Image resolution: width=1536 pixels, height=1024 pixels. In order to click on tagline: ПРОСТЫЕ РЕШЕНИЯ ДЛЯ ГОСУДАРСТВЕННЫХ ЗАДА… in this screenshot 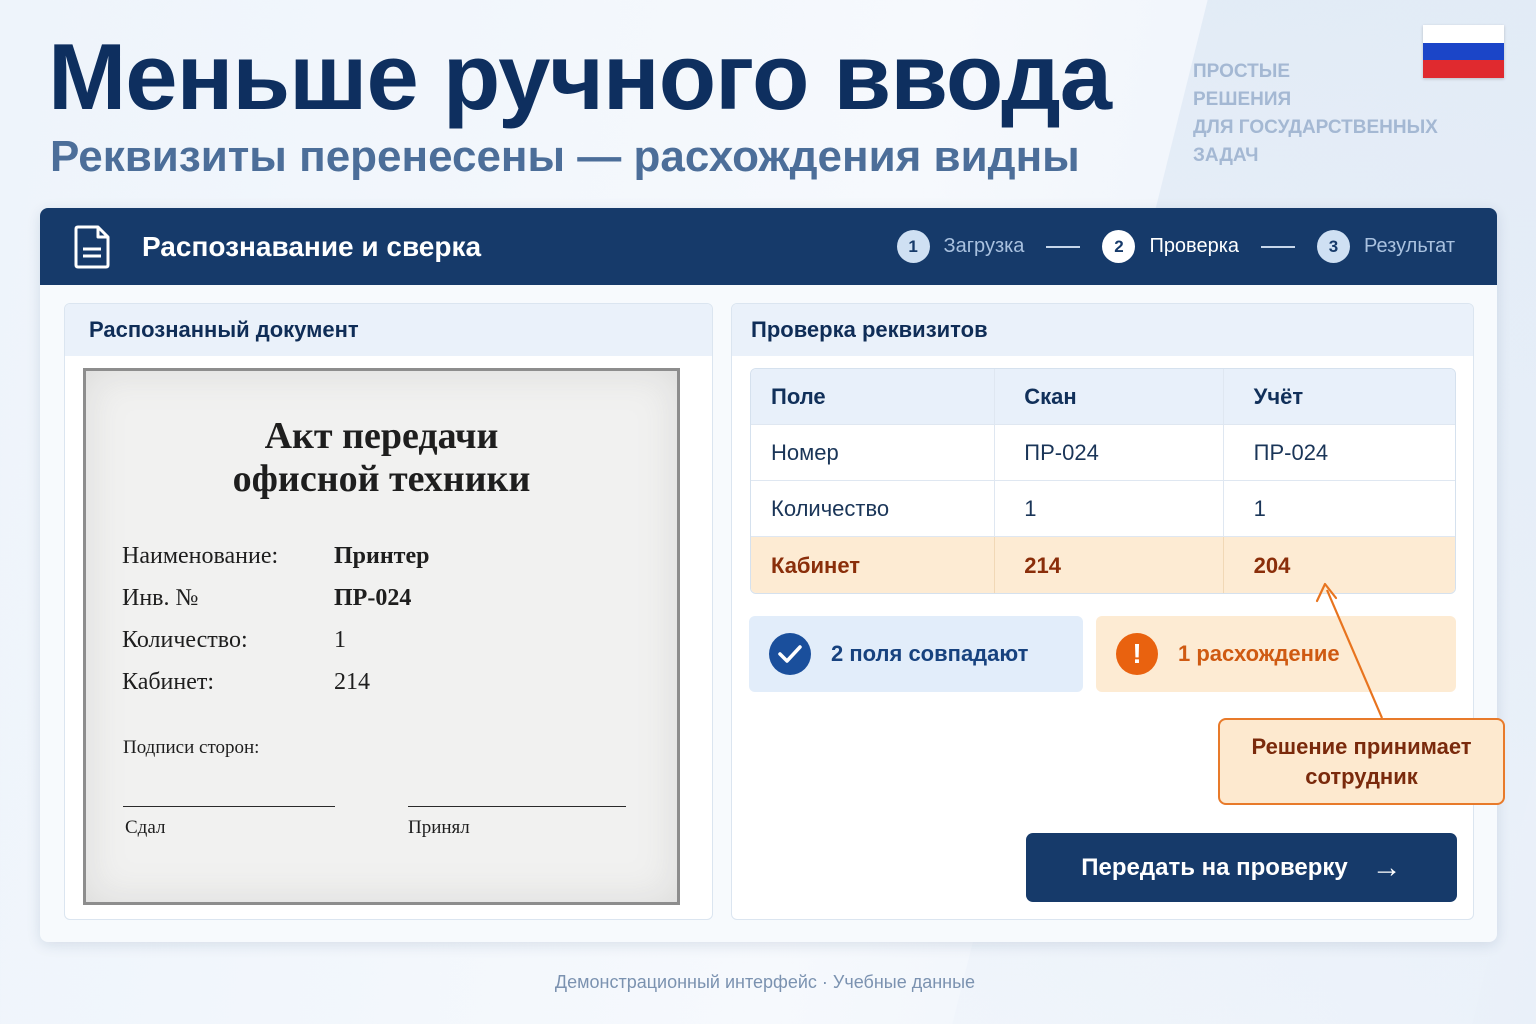, I will do `click(1315, 114)`.